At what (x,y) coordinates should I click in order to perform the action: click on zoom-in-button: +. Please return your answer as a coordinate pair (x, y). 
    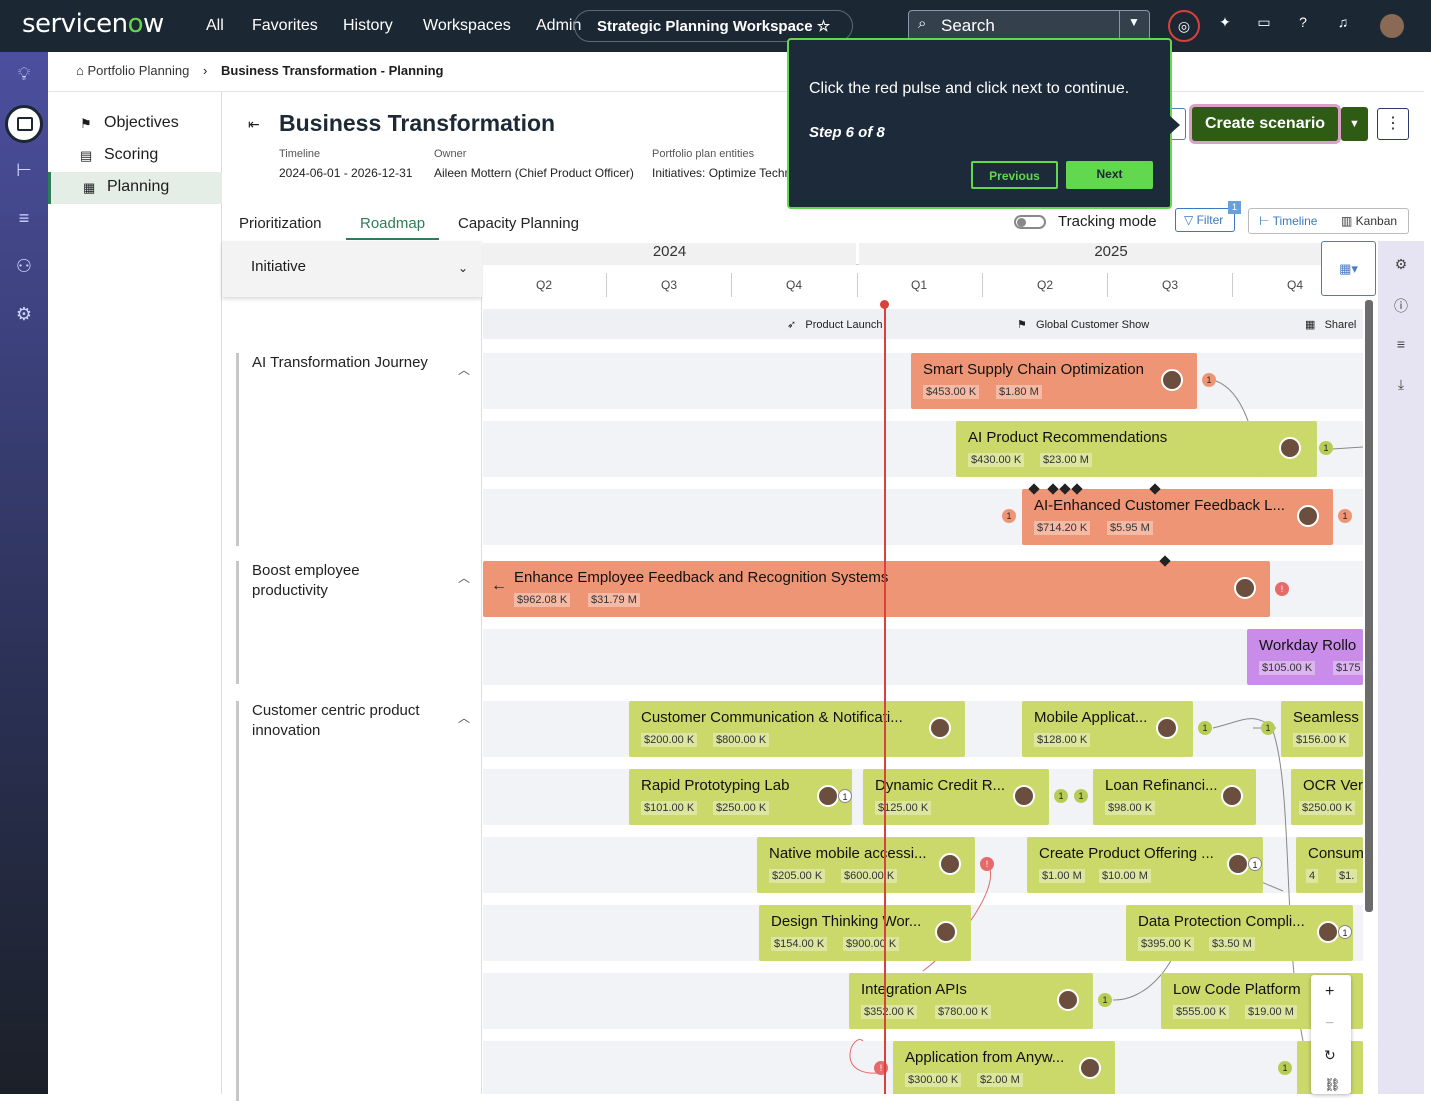
    Looking at the image, I should click on (1329, 992).